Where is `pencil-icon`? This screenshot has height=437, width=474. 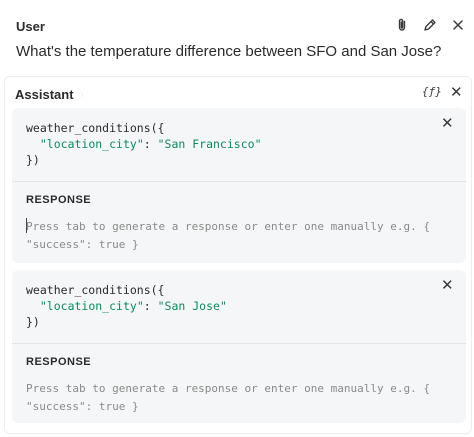 pencil-icon is located at coordinates (430, 25).